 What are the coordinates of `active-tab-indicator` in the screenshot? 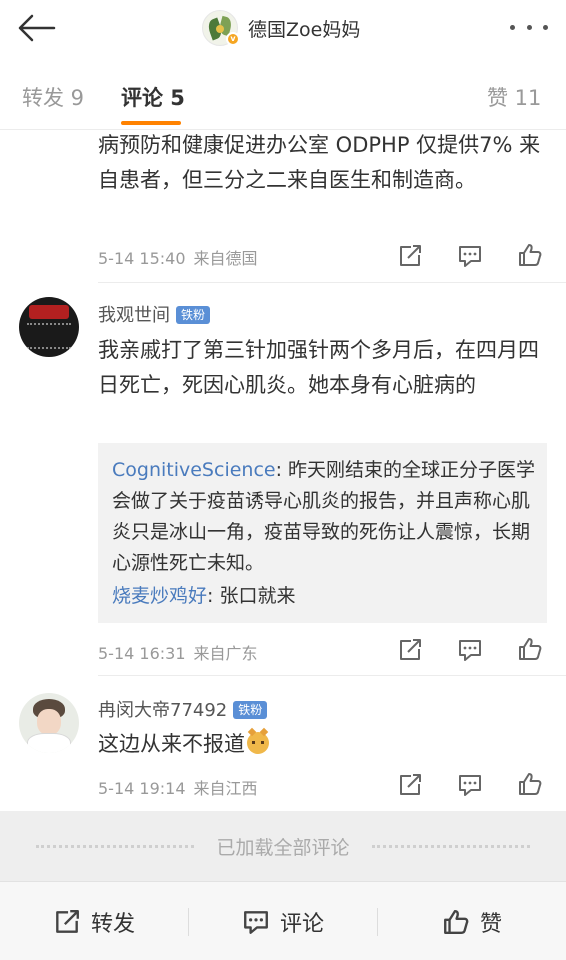 It's located at (151, 123).